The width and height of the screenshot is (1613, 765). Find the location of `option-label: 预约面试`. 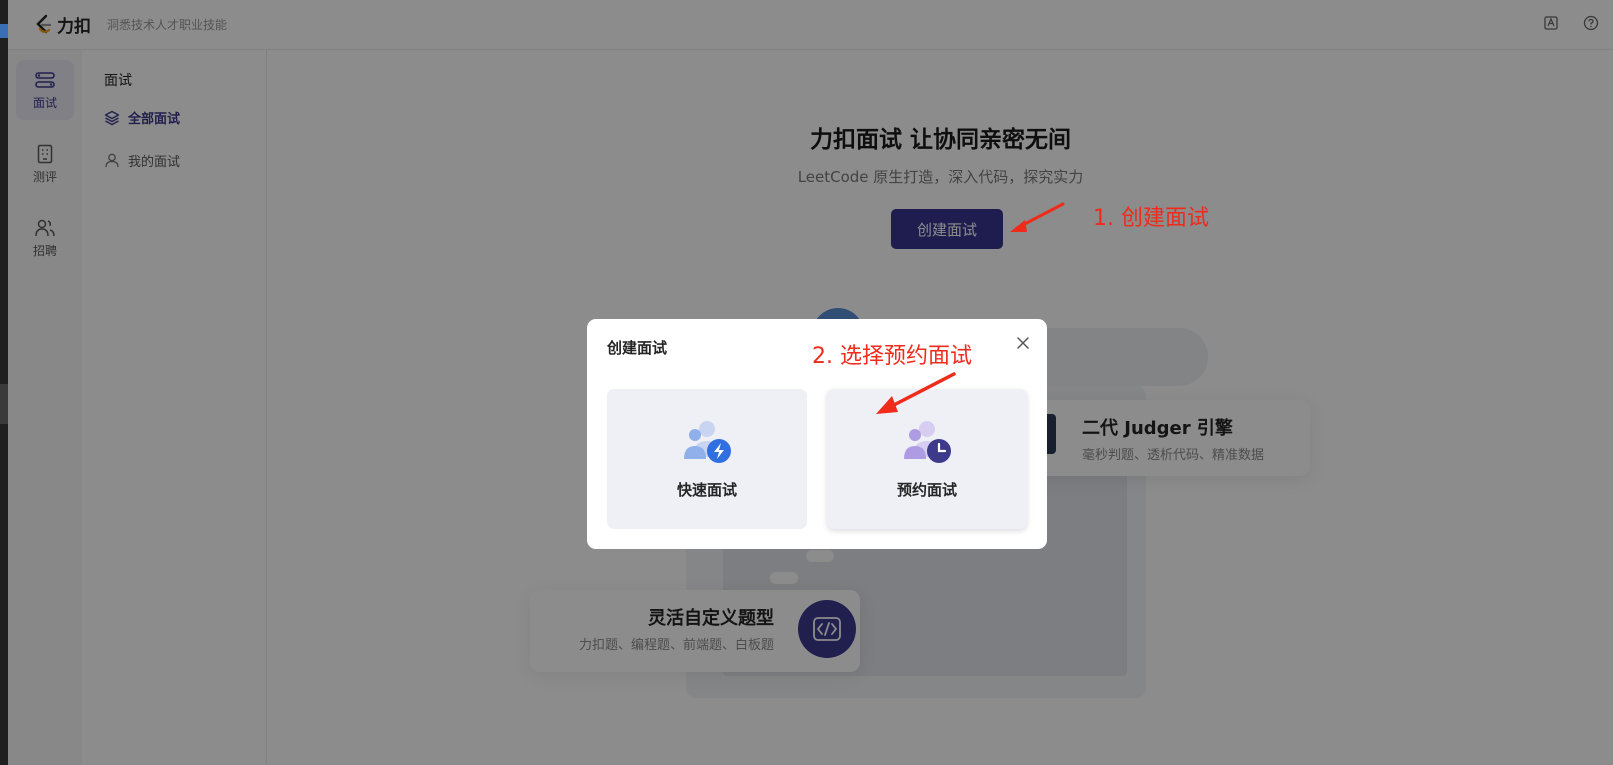

option-label: 预约面试 is located at coordinates (926, 490).